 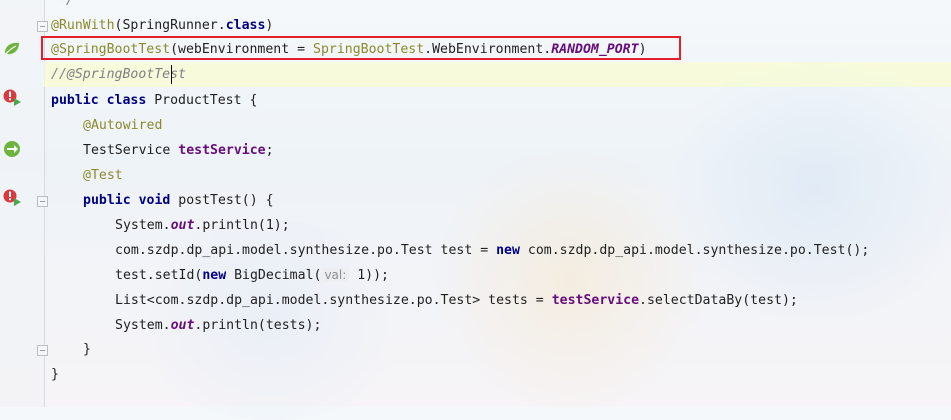 What do you see at coordinates (361, 48) in the screenshot?
I see `highlight-box` at bounding box center [361, 48].